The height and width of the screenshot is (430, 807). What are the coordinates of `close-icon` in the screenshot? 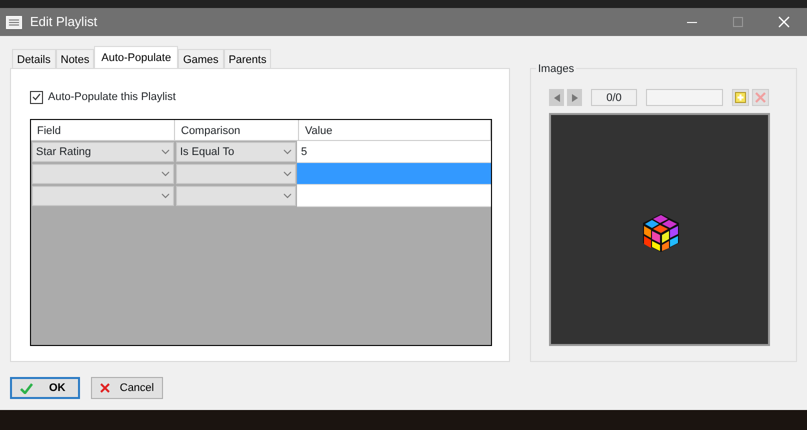 It's located at (784, 22).